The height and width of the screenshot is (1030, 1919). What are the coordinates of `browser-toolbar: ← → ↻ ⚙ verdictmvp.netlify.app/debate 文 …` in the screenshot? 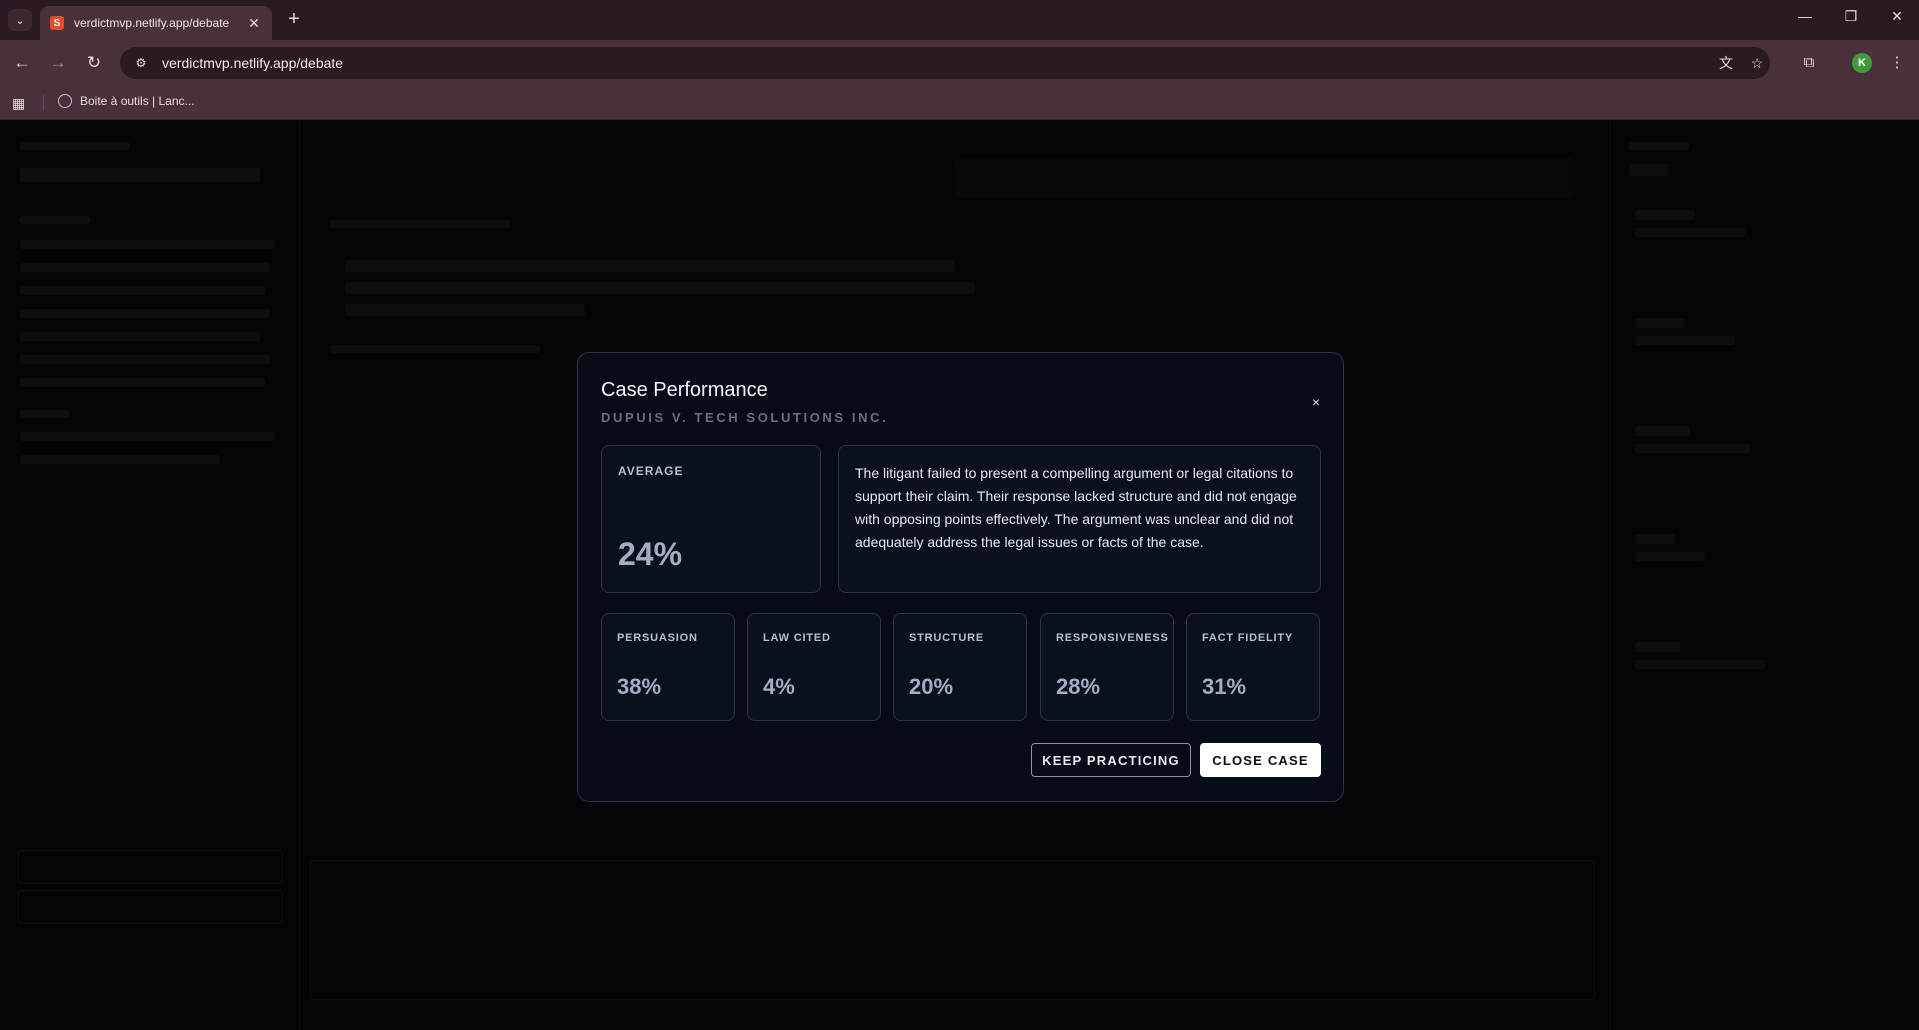 It's located at (959, 63).